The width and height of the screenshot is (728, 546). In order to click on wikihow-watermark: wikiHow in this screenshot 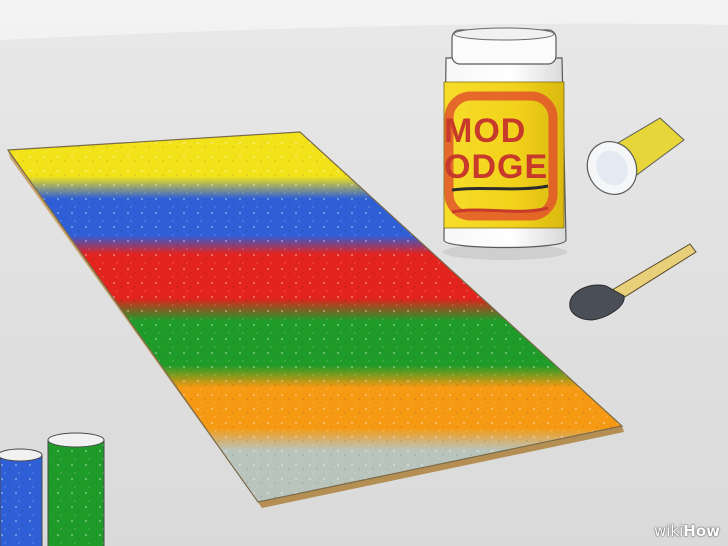, I will do `click(687, 531)`.